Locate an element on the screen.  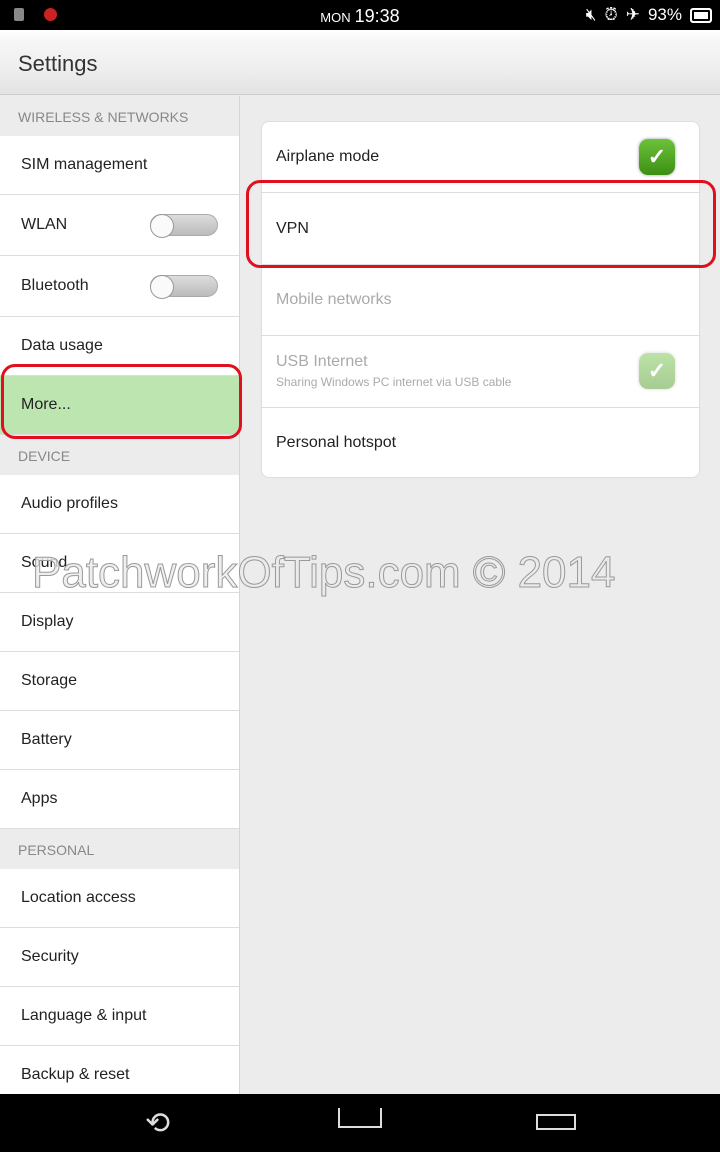
sidebar-item-bluetooth: Bluetooth is located at coordinates (119, 286).